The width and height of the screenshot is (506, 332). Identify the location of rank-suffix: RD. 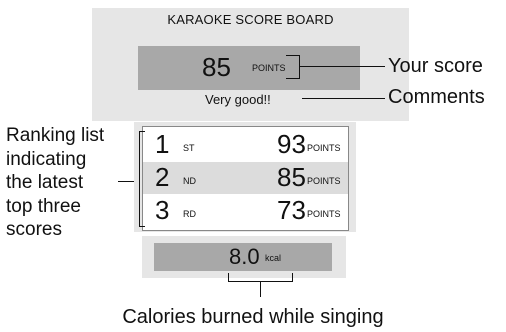
(189, 214).